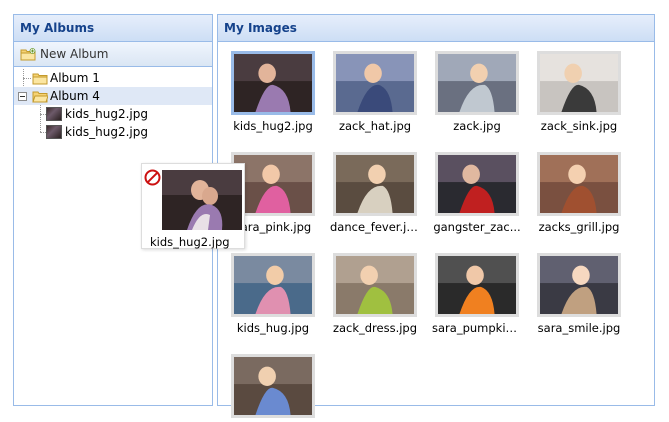 Image resolution: width=669 pixels, height=422 pixels. What do you see at coordinates (579, 126) in the screenshot?
I see `image-label: zack_sink.jpg` at bounding box center [579, 126].